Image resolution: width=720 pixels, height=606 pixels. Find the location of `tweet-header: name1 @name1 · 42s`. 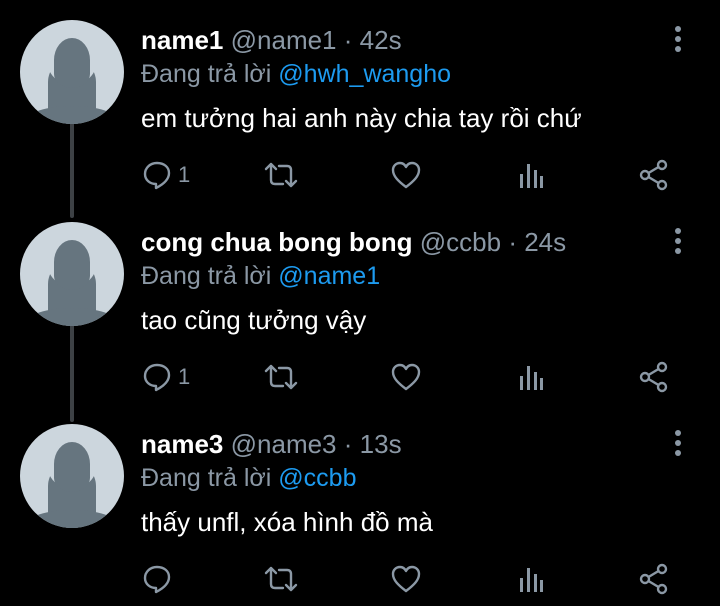

tweet-header: name1 @name1 · 42s is located at coordinates (271, 40).